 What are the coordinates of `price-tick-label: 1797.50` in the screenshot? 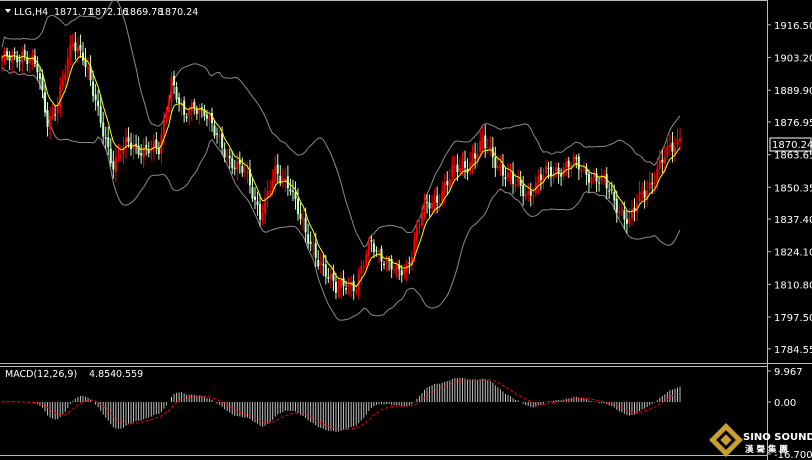 It's located at (793, 318).